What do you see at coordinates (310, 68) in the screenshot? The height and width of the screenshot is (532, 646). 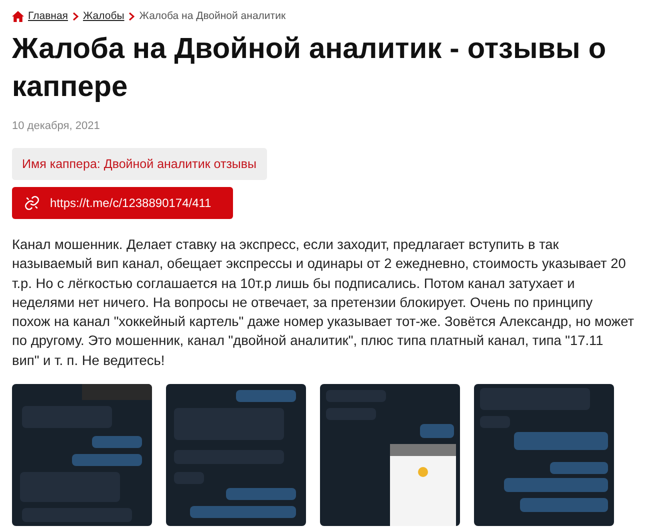 I see `page-title: Жалоба на Двойной аналитик - отзывы о каппере` at bounding box center [310, 68].